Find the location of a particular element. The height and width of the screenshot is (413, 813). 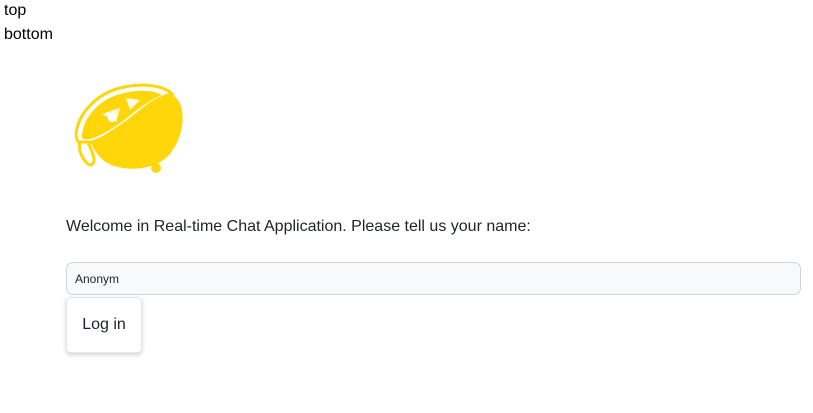

lemon-logo-icon is located at coordinates (129, 126).